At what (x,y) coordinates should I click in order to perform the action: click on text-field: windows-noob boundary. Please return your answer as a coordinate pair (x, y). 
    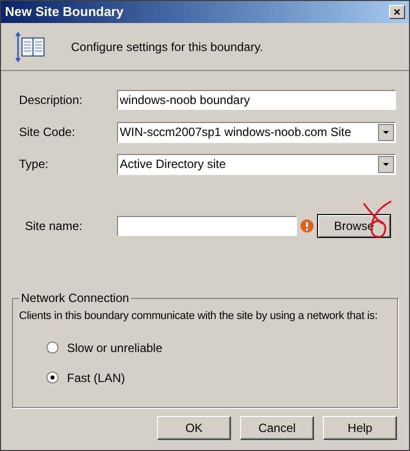
    Looking at the image, I should click on (256, 100).